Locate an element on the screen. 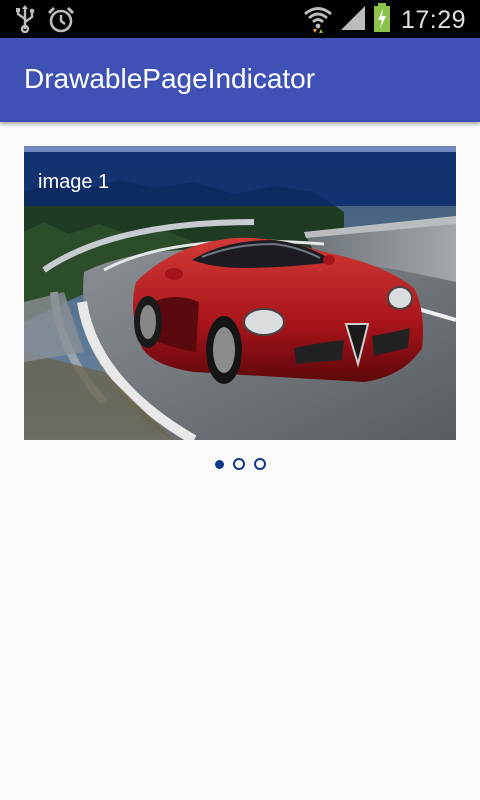  usb-icon is located at coordinates (25, 22).